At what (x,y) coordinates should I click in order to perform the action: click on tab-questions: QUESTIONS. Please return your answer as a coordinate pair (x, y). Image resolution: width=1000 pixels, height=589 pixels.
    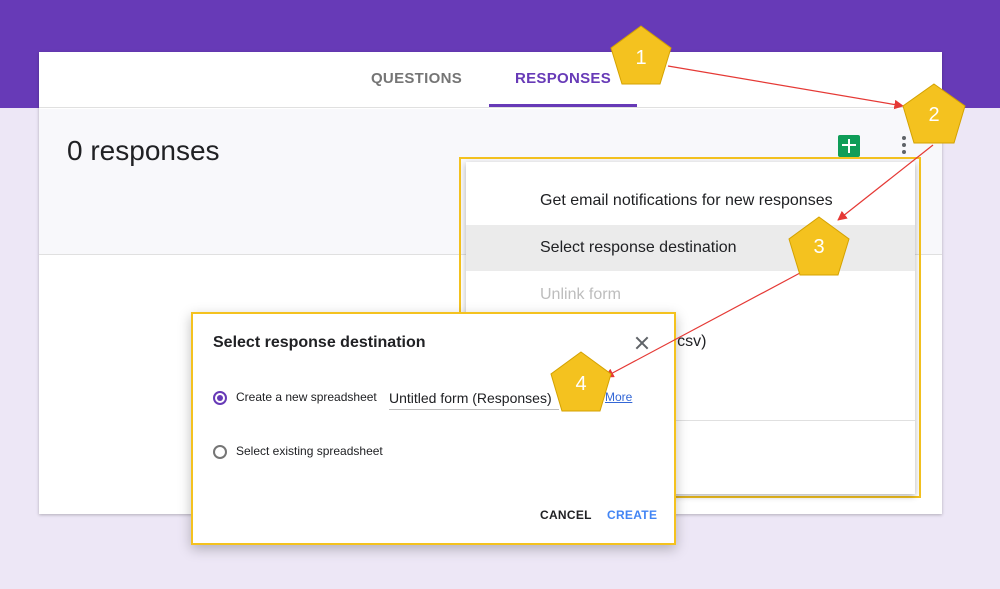
    Looking at the image, I should click on (416, 80).